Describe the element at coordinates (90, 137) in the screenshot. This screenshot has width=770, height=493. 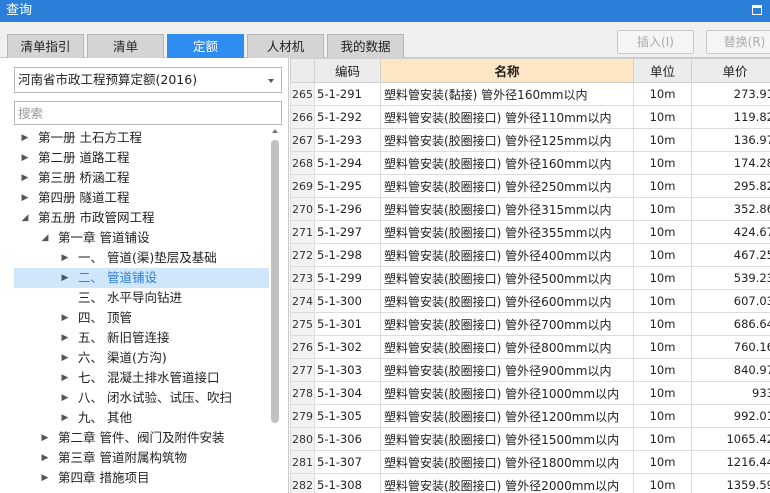
I see `tree-node-label: 第一册 土石方工程` at that location.